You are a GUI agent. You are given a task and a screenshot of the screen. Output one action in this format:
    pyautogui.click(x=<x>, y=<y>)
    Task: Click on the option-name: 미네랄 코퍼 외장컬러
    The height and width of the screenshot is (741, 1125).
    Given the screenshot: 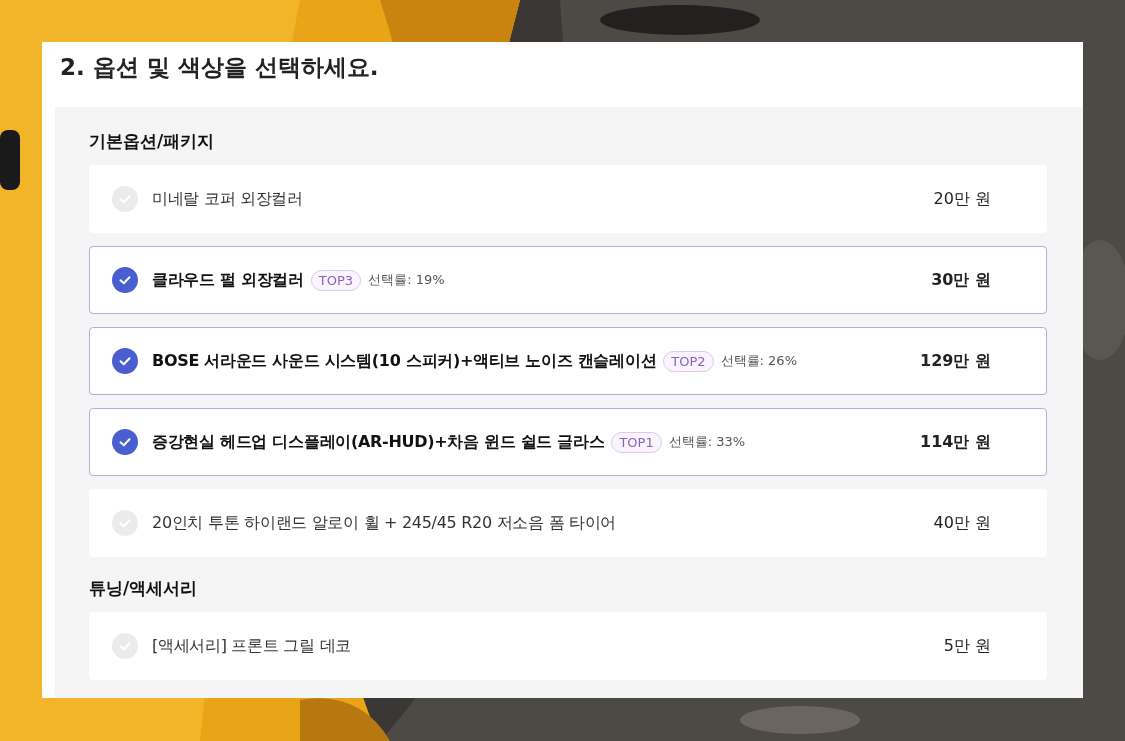 What is the action you would take?
    pyautogui.click(x=227, y=199)
    